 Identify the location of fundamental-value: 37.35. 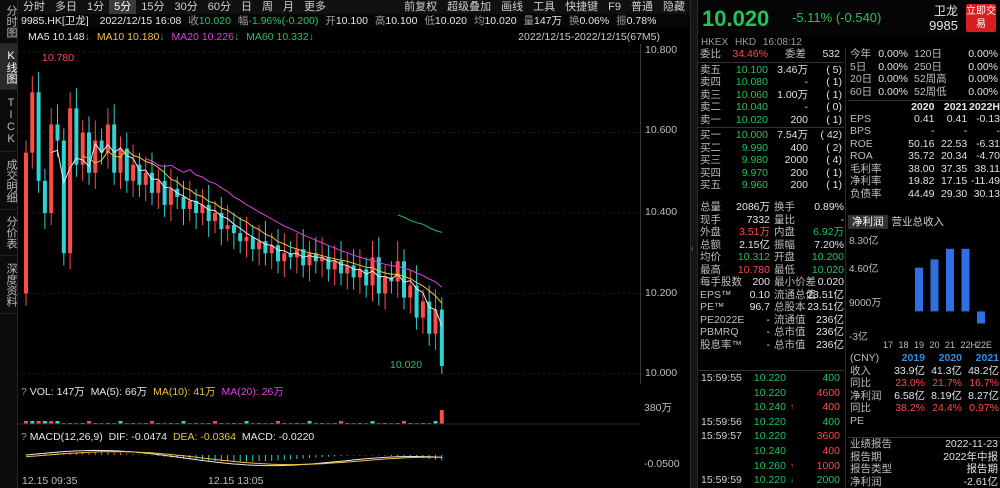
(954, 168).